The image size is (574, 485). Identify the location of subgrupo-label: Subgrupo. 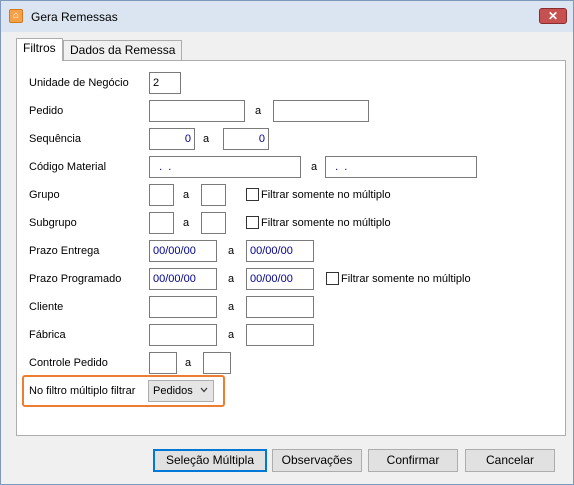
(53, 223).